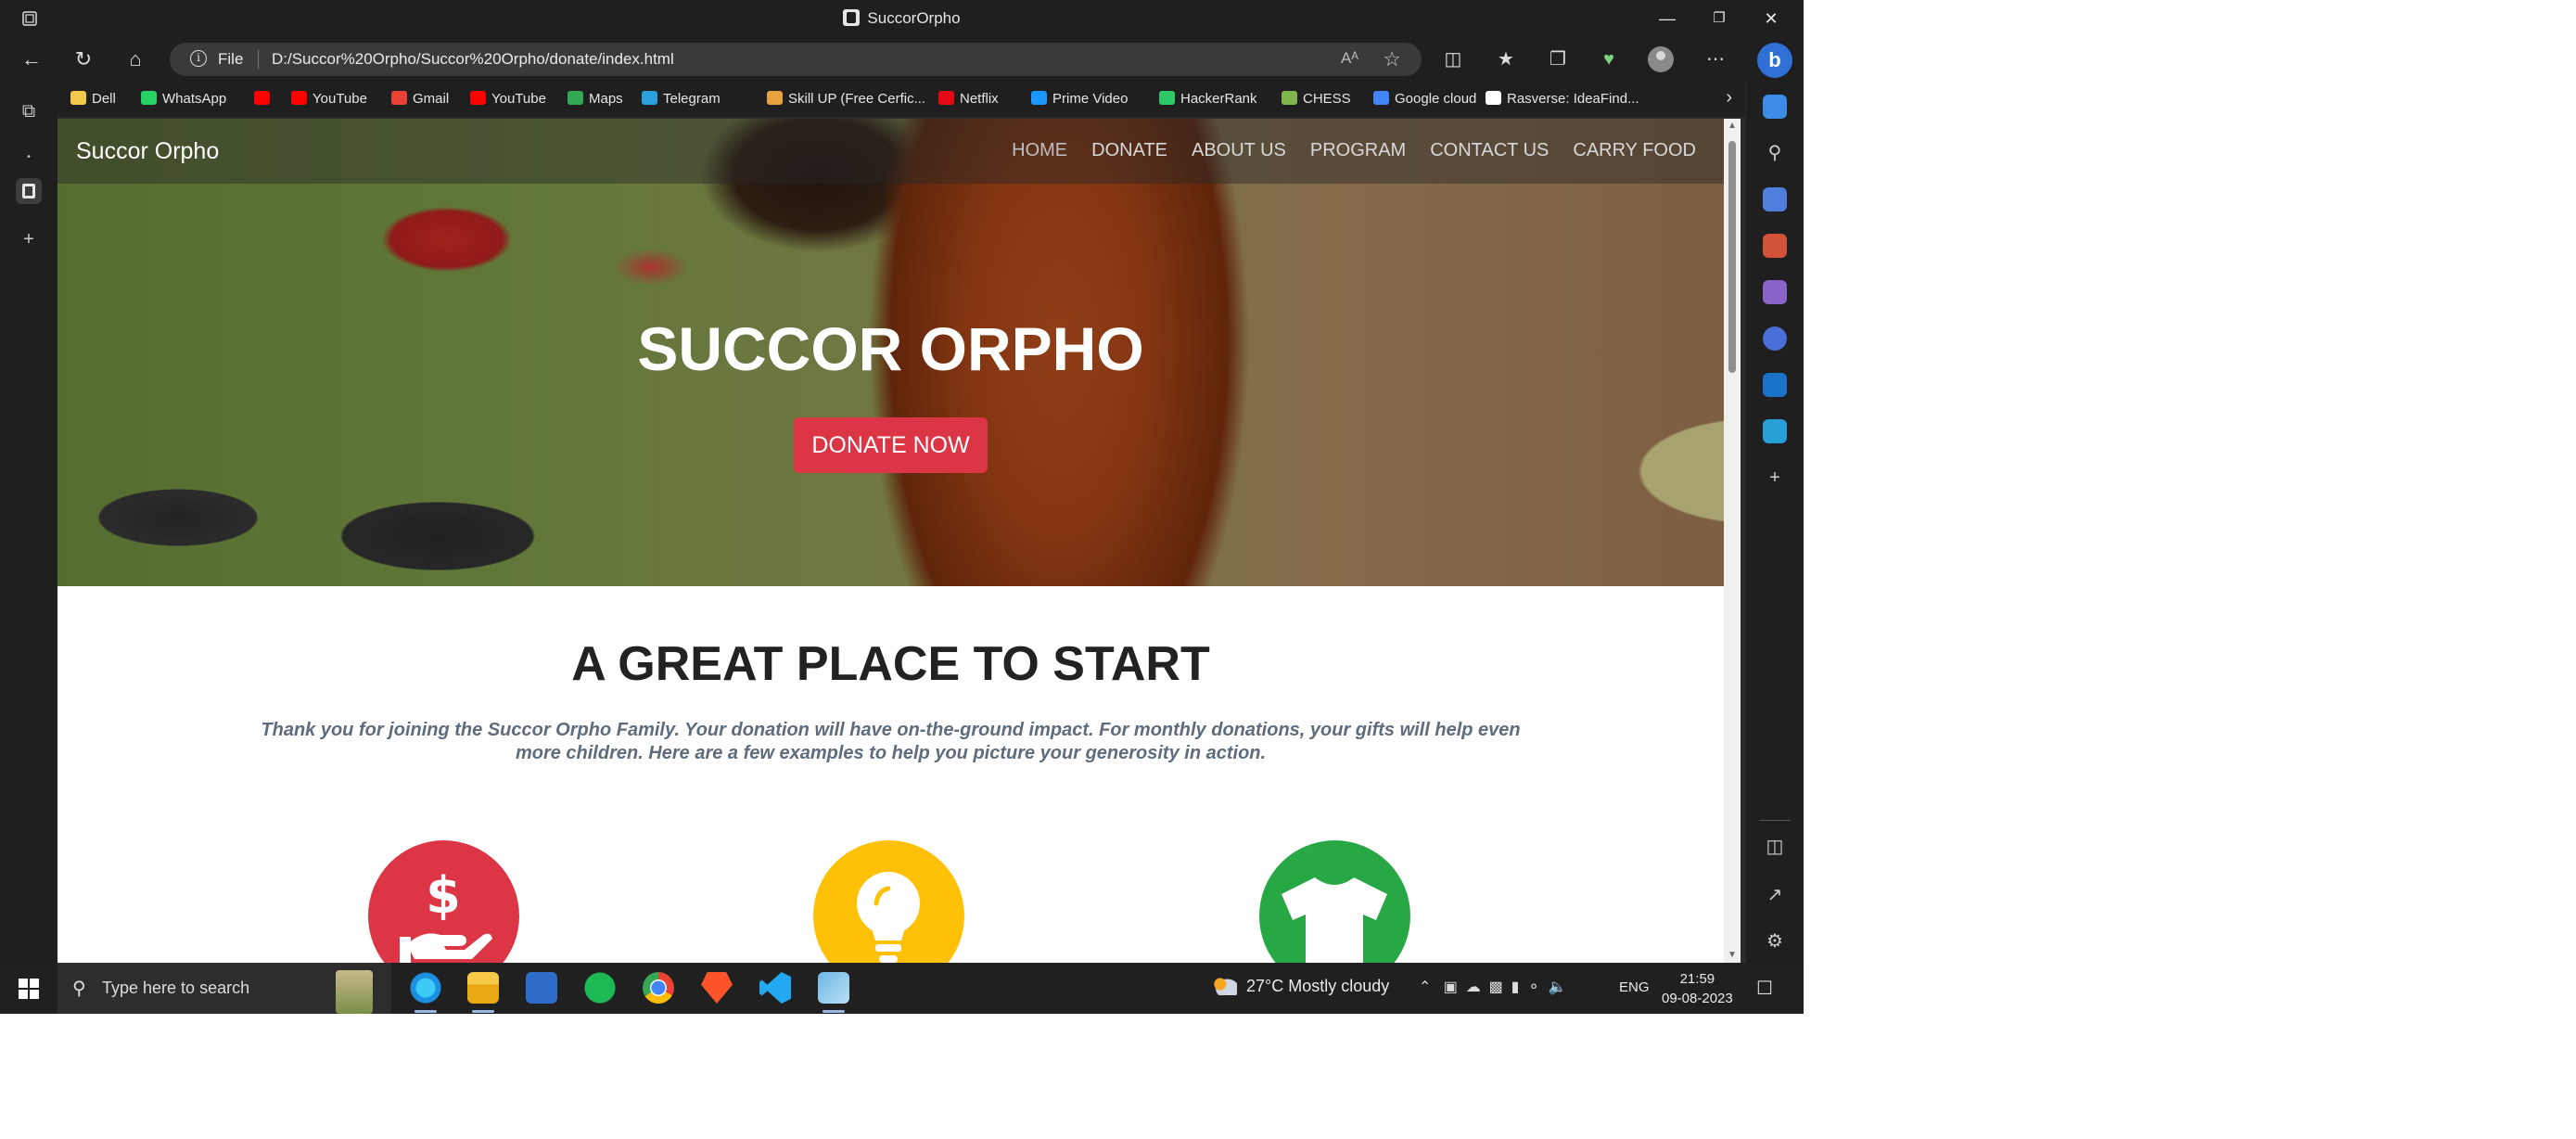 Image resolution: width=2576 pixels, height=1139 pixels. I want to click on profile-avatar, so click(1661, 59).